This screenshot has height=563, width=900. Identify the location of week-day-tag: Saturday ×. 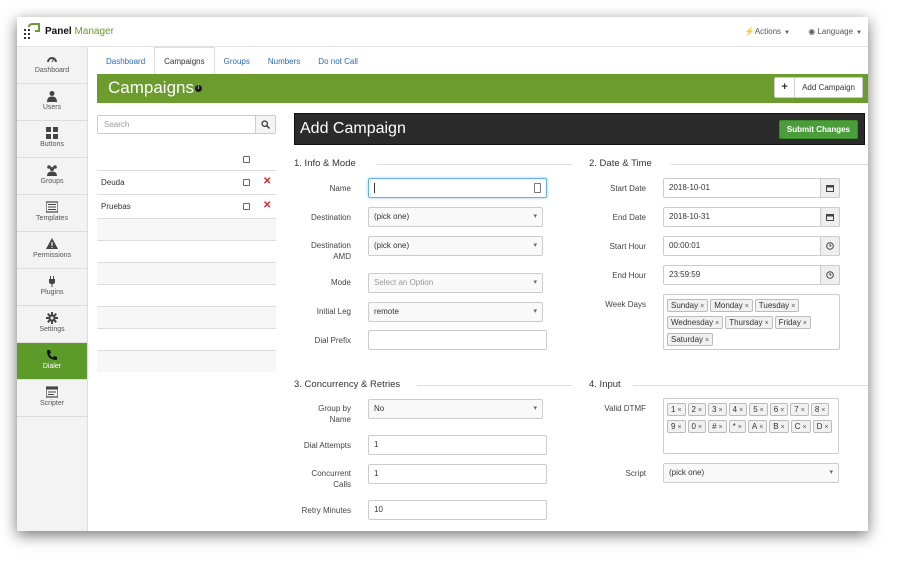
(690, 339).